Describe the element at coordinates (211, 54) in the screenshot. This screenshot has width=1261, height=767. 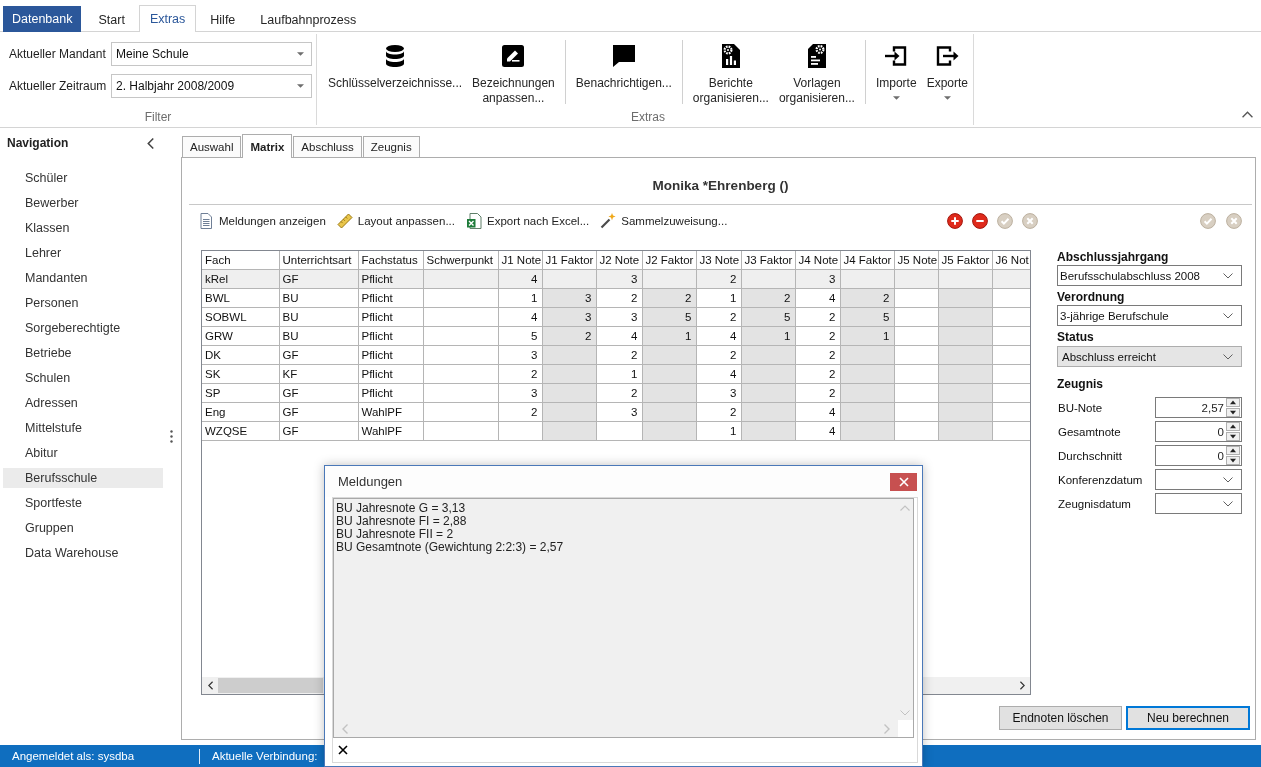
I see `combo-box: Meine Schule` at that location.